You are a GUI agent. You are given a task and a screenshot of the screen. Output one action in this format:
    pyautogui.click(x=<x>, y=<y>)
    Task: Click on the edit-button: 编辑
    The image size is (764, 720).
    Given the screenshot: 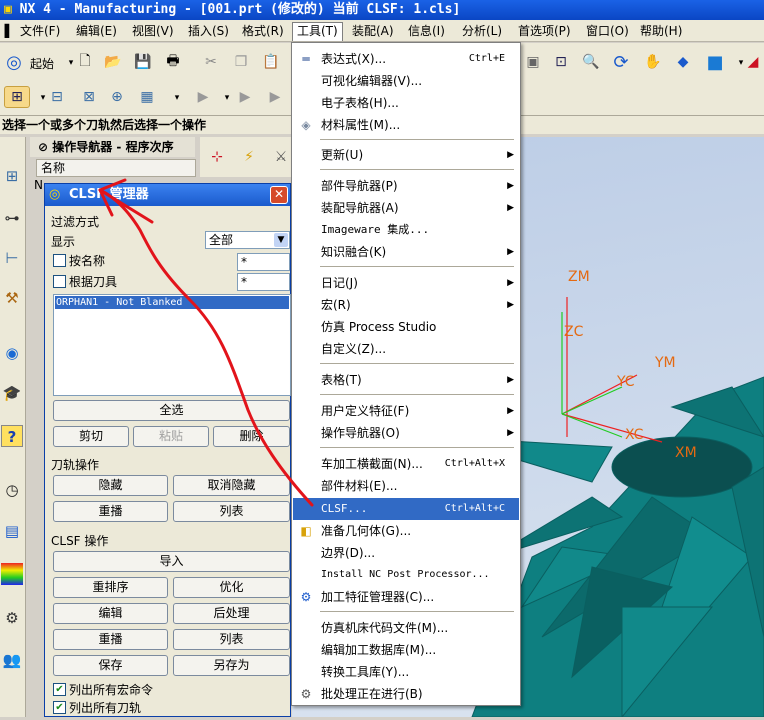 What is the action you would take?
    pyautogui.click(x=110, y=613)
    